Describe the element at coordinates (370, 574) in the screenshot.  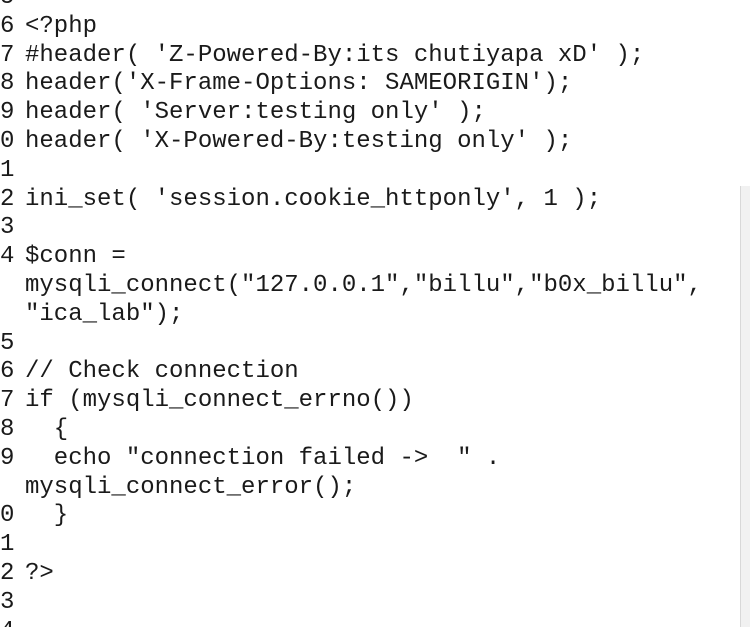
I see `code-line: 2 ?>` at that location.